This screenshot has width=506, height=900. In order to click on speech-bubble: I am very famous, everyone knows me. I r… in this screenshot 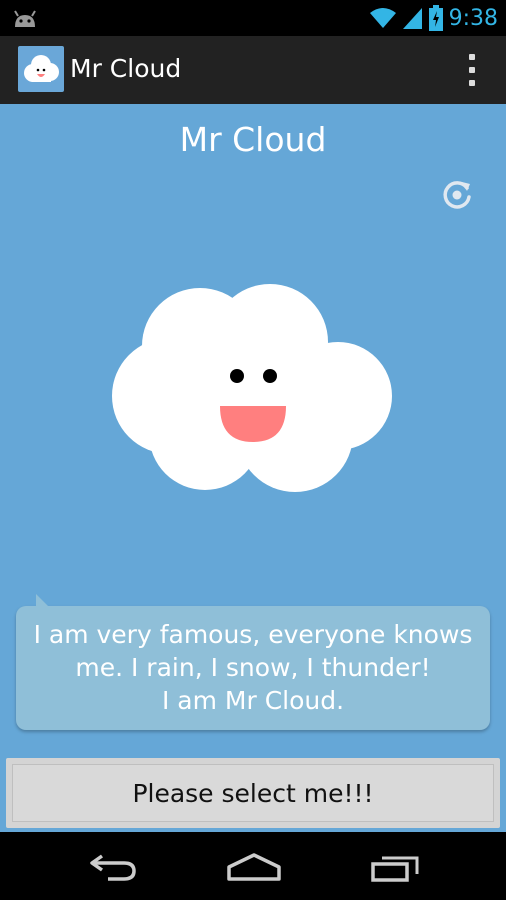, I will do `click(253, 662)`.